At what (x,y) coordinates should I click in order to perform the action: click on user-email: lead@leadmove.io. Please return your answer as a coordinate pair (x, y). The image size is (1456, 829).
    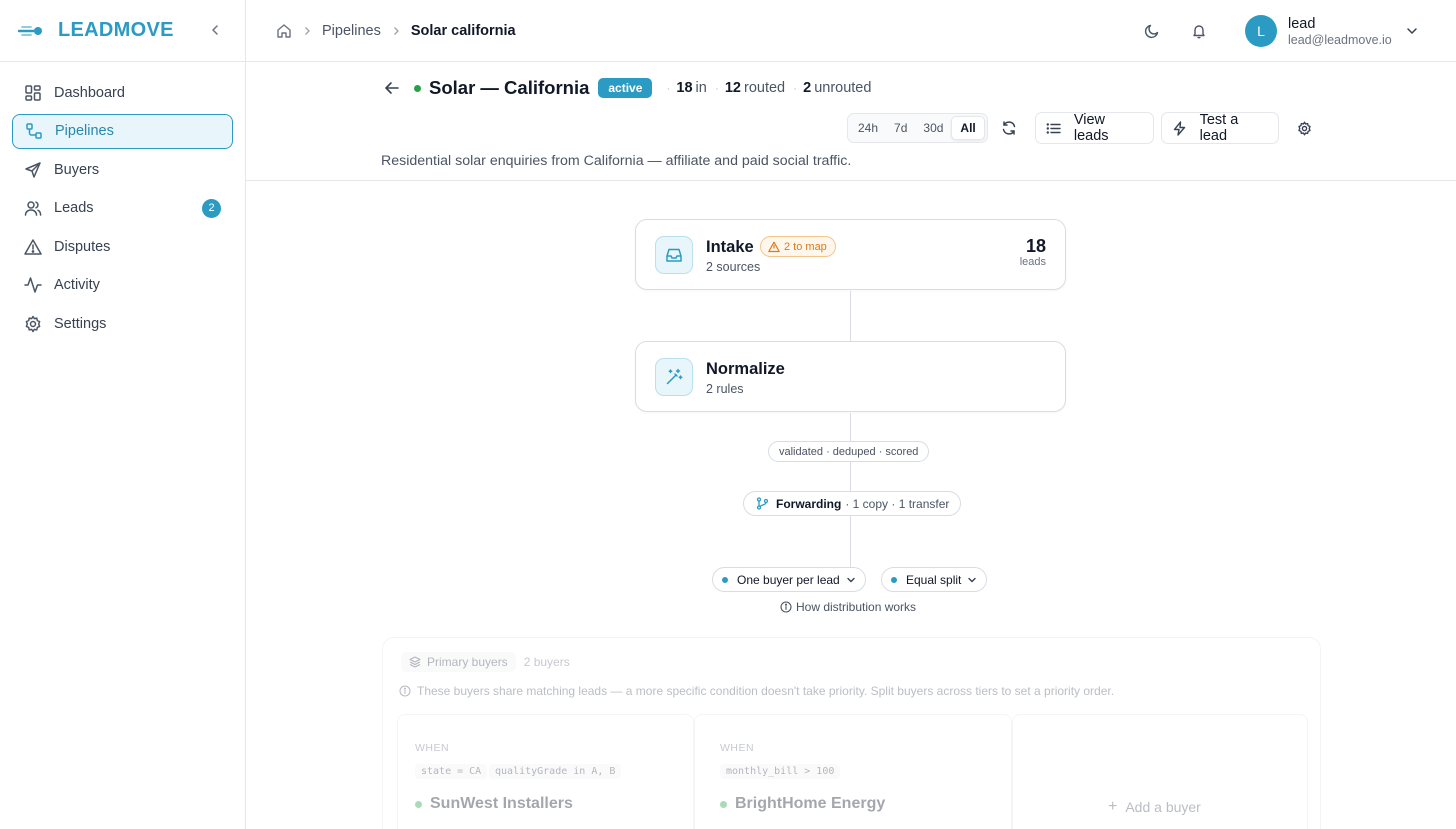
    Looking at the image, I should click on (1340, 39).